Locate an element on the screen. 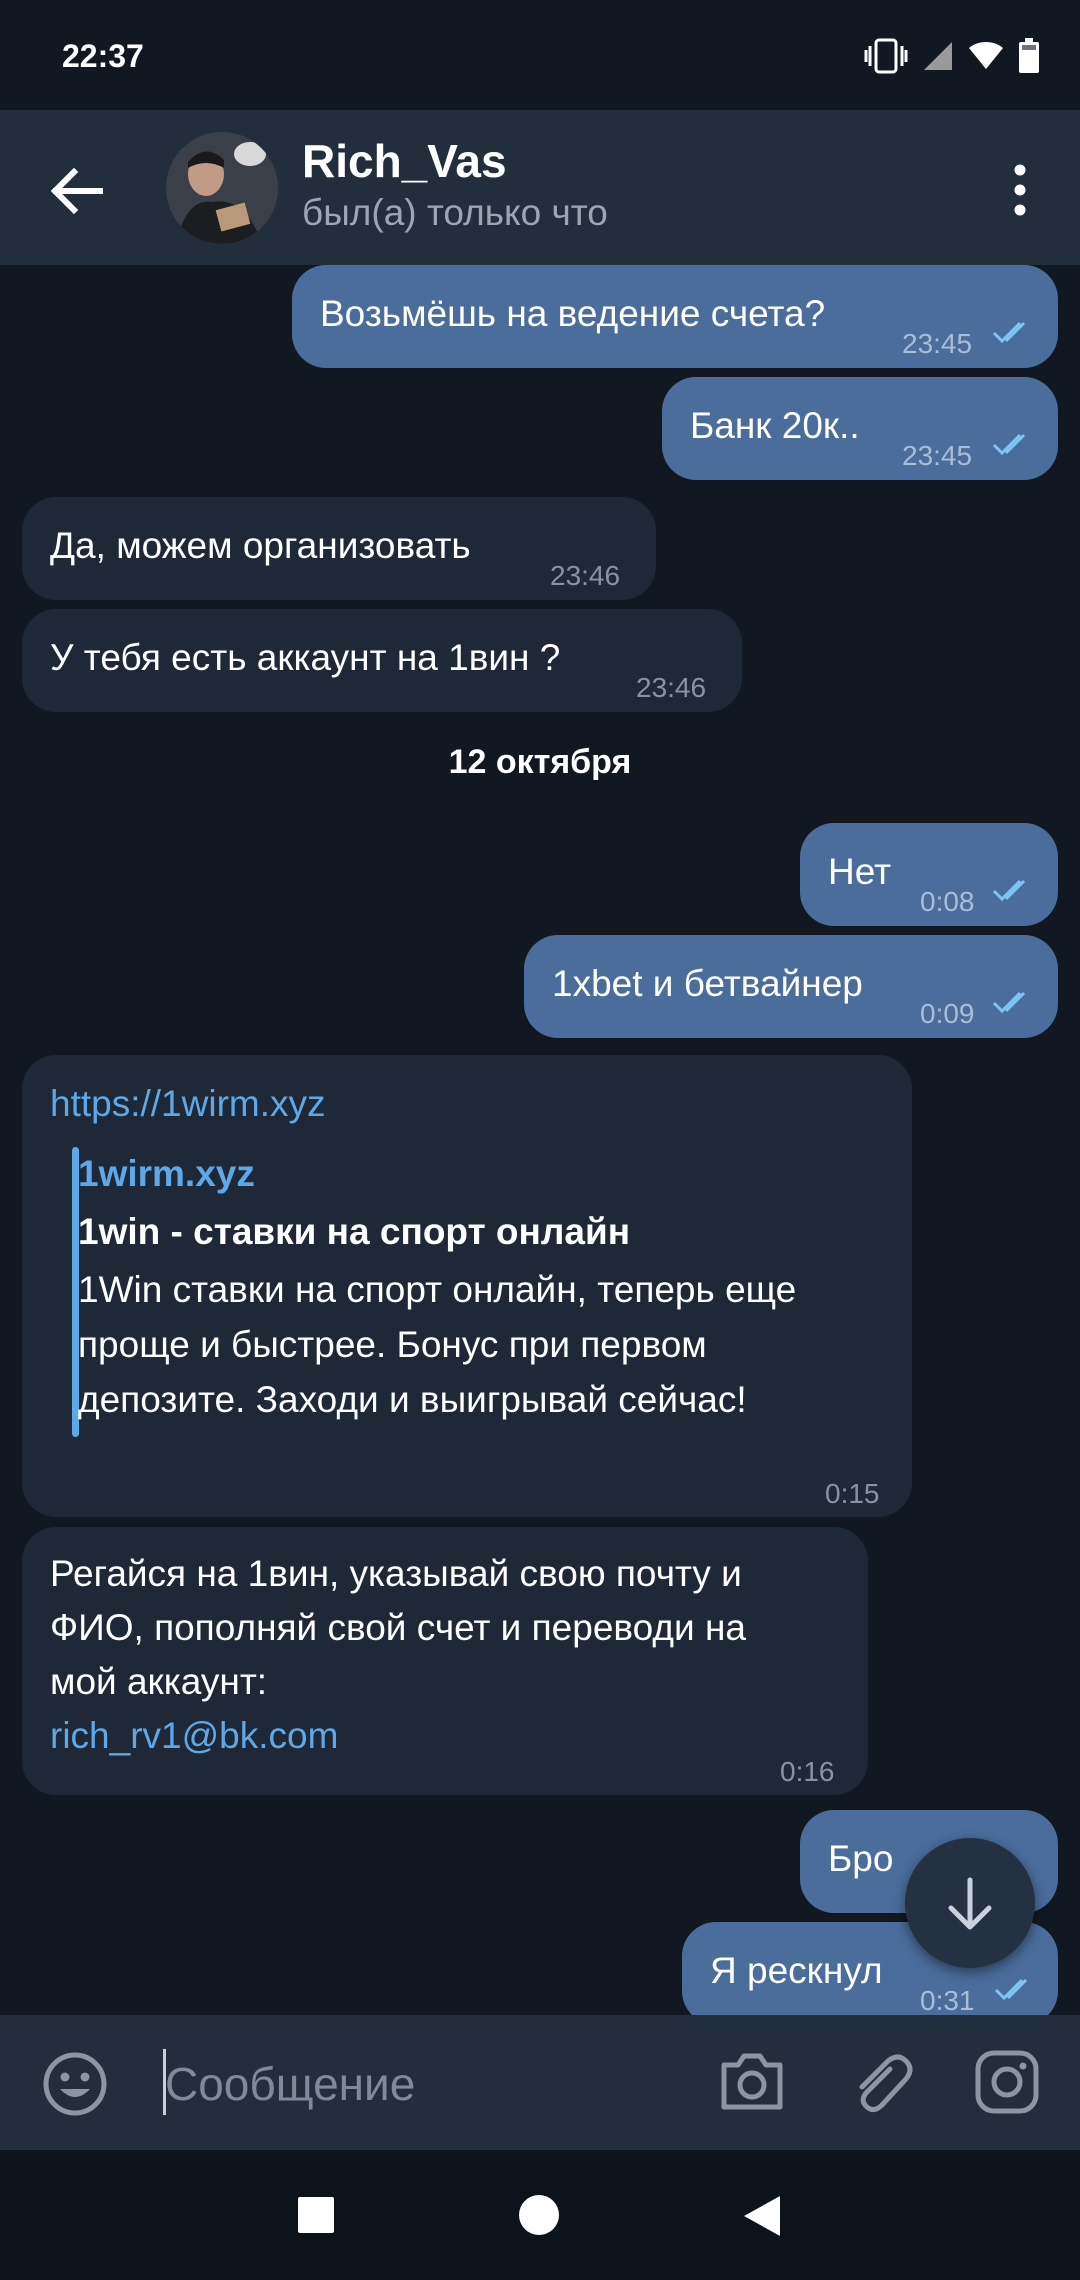  wifi-icon is located at coordinates (986, 55).